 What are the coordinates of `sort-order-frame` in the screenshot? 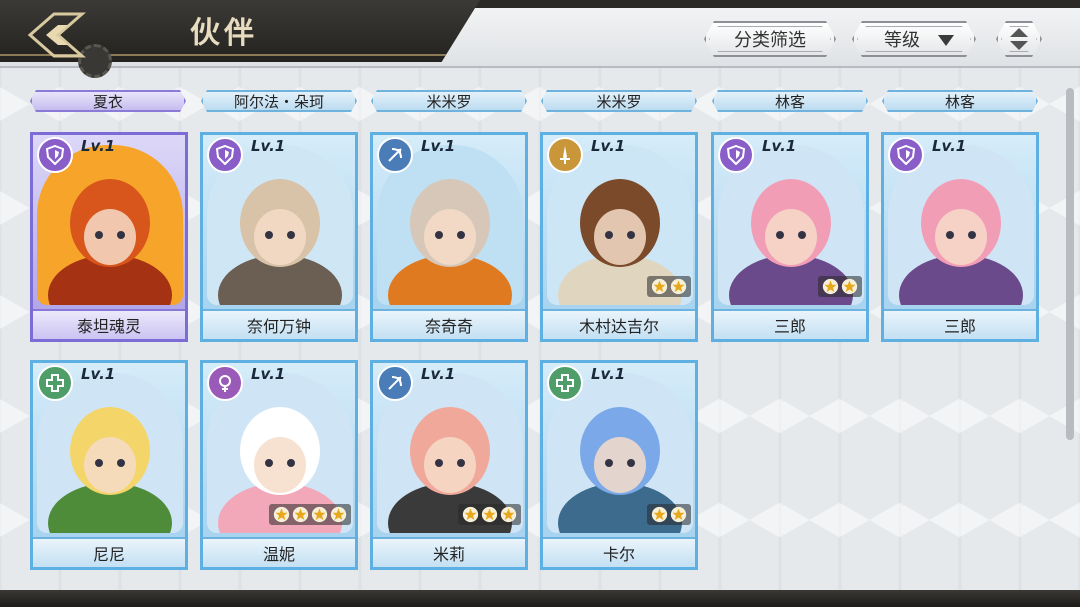 It's located at (1019, 39).